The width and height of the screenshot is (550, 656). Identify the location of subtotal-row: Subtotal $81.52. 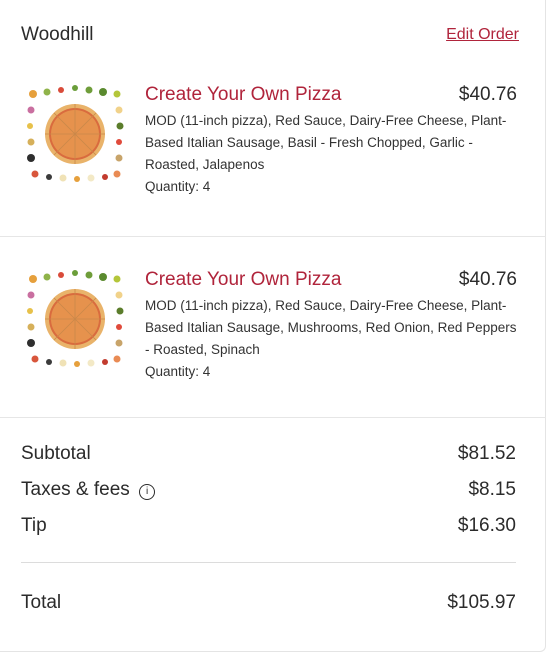
(268, 454).